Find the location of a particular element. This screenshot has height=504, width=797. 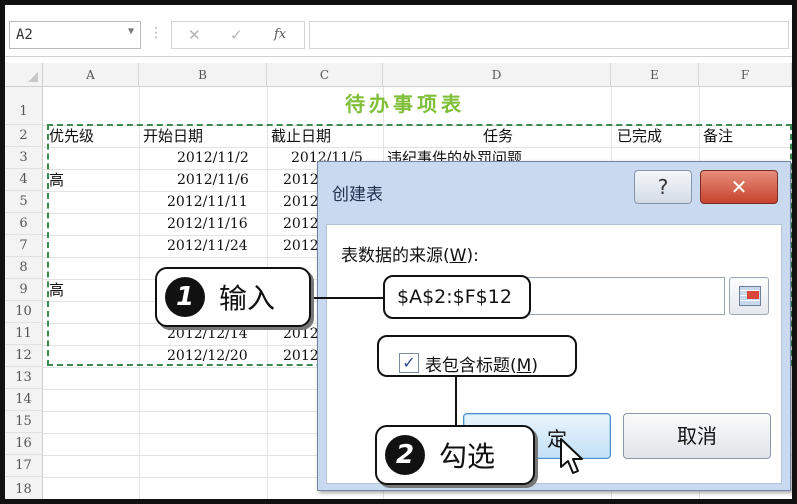

callout-number: 2 is located at coordinates (405, 455).